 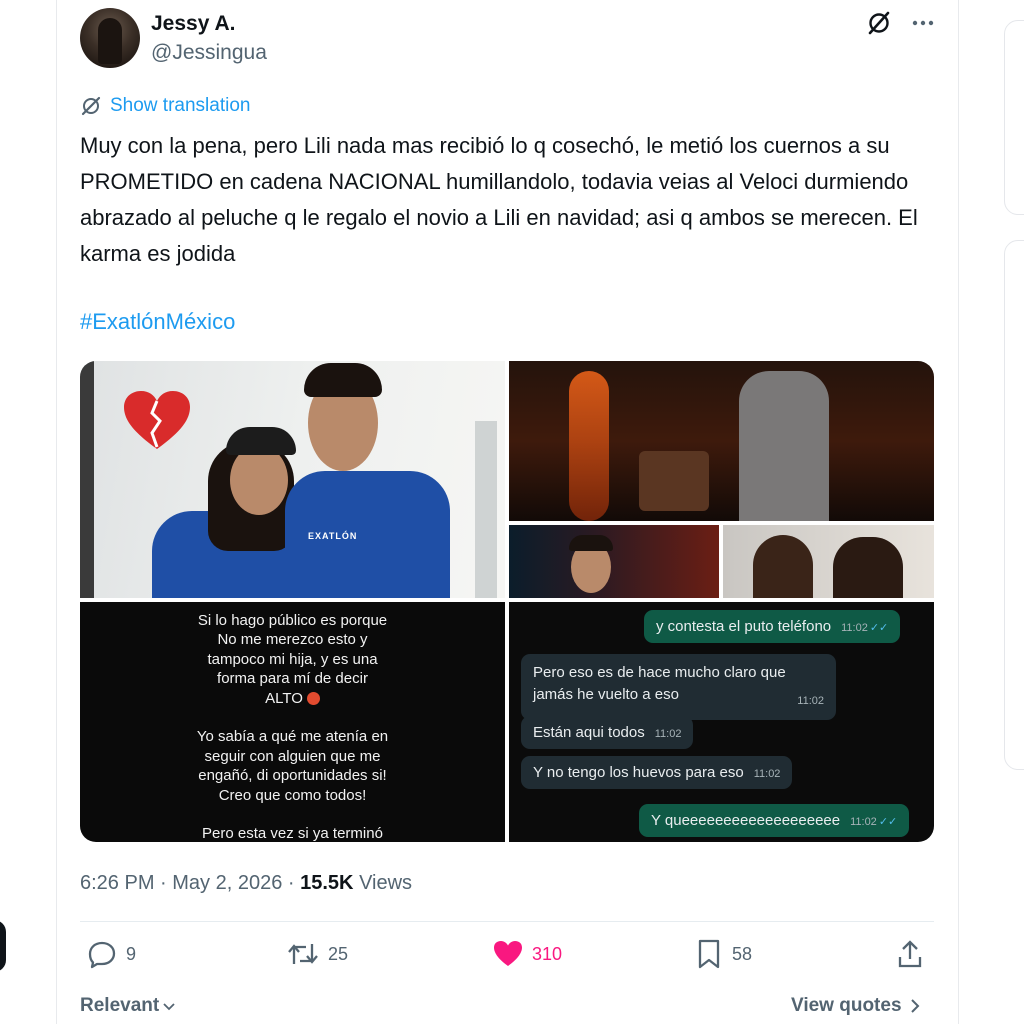 What do you see at coordinates (157, 322) in the screenshot?
I see `hashtag-link: #ExatlónMéxico` at bounding box center [157, 322].